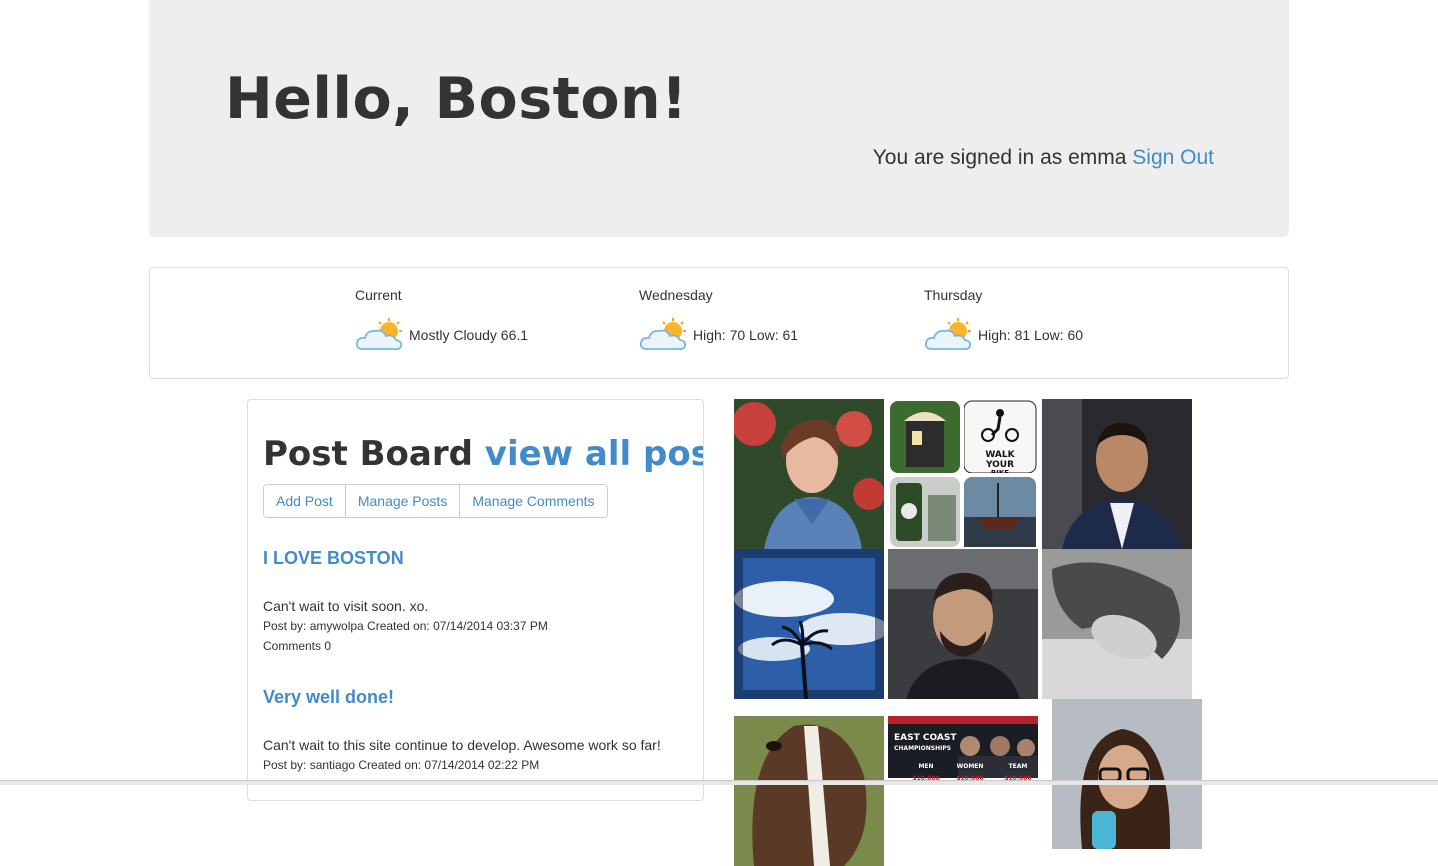  Describe the element at coordinates (1117, 624) in the screenshot. I see `photo-woman-bw` at that location.